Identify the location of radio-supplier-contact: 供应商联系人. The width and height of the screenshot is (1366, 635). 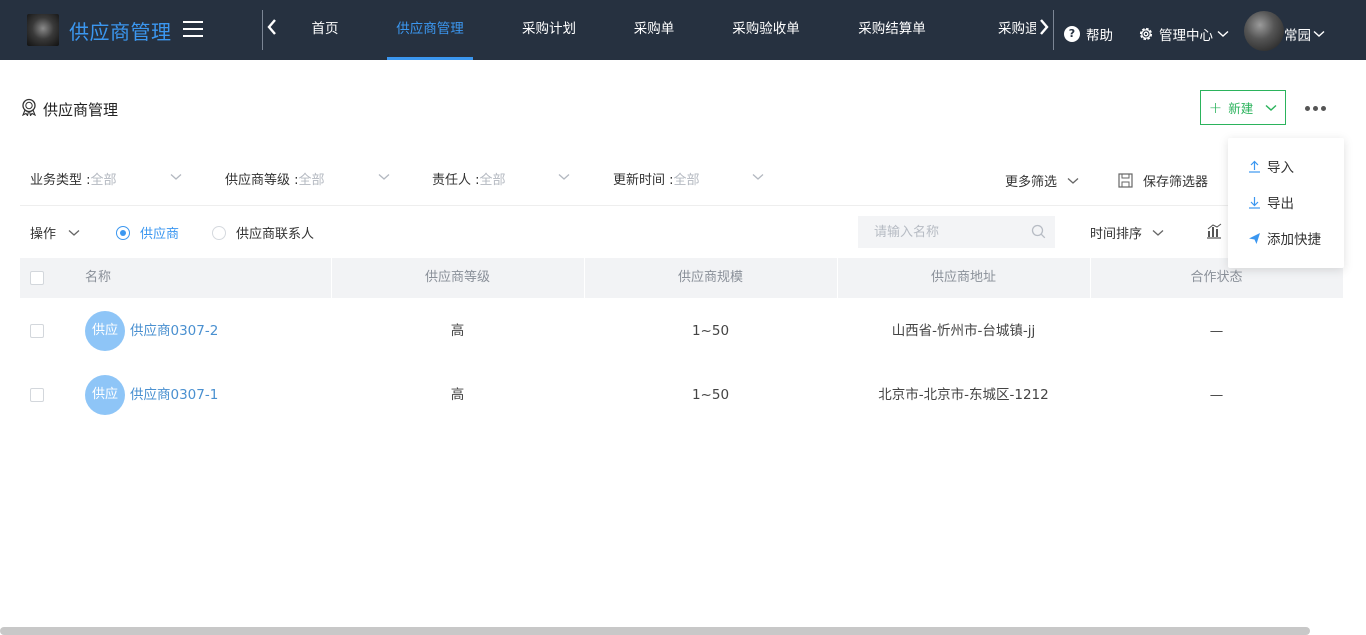
(263, 232).